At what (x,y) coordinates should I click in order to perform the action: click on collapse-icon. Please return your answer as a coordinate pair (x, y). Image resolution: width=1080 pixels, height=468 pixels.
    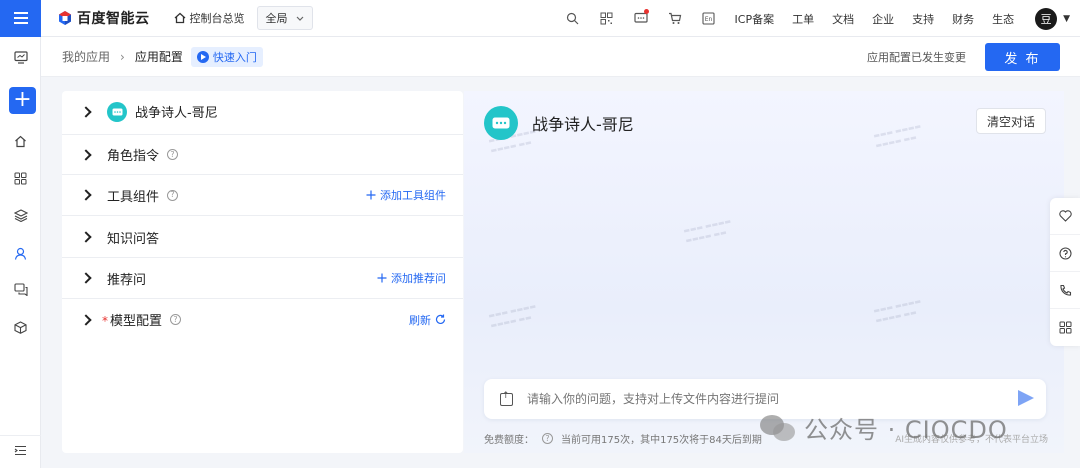
    Looking at the image, I should click on (20, 450).